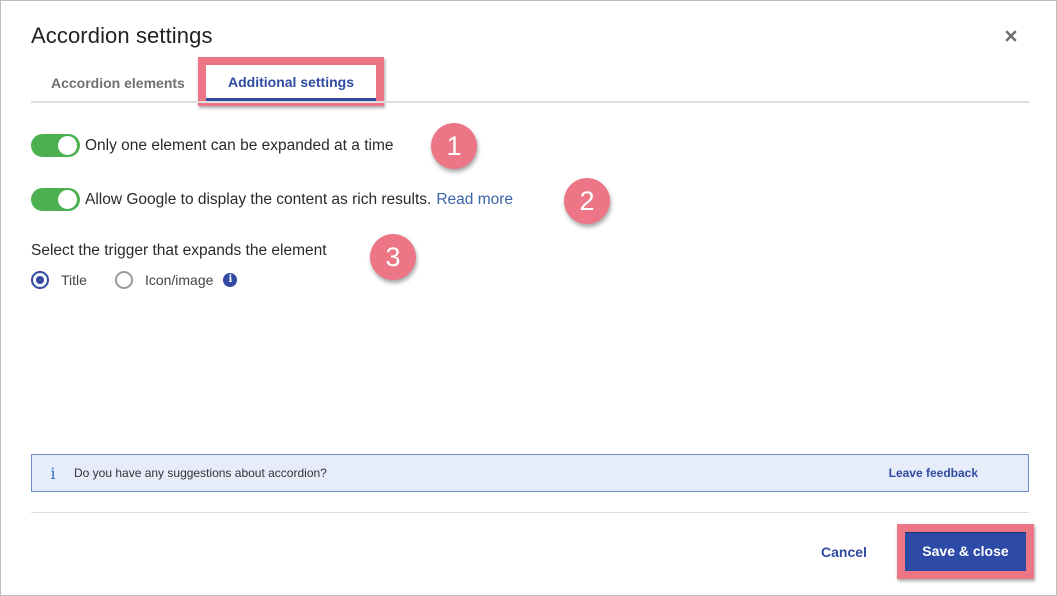 This screenshot has height=596, width=1057. I want to click on radio-dot, so click(40, 280).